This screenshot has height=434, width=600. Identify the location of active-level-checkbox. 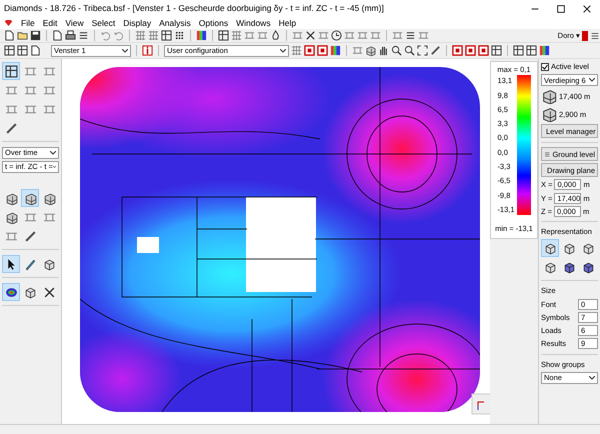
(545, 66).